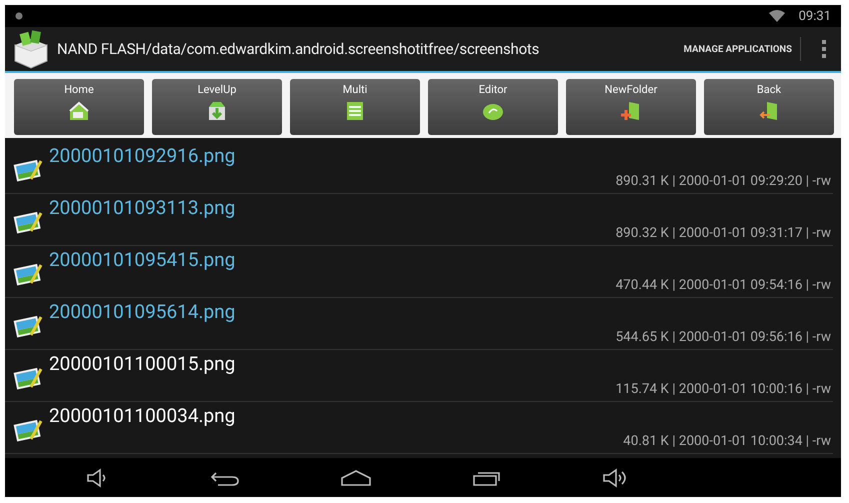 The image size is (849, 503). Describe the element at coordinates (727, 441) in the screenshot. I see `file-details: 40.81 K | 2000-01-01 10:00:34 | -rw` at that location.